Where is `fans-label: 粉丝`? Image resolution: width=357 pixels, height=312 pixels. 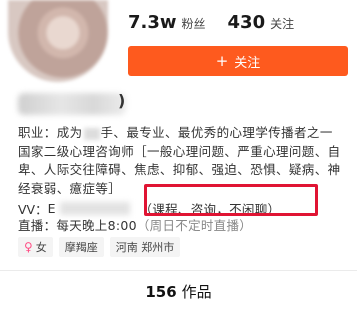
fans-label: 粉丝 is located at coordinates (194, 23).